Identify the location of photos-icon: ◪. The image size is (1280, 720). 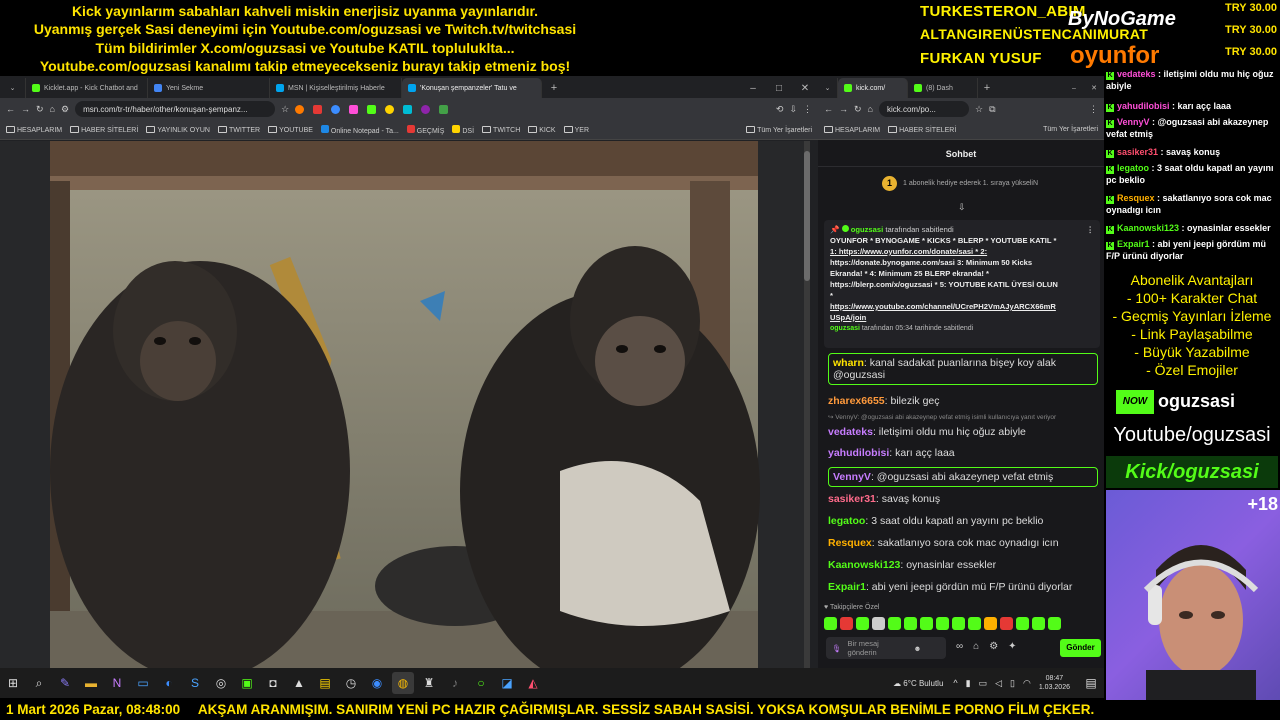
(507, 683).